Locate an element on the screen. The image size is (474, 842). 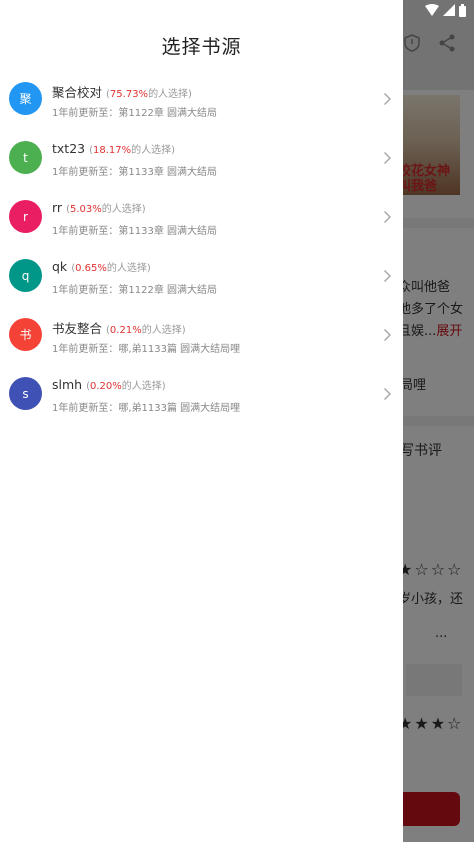
drawer-title: 选择书源 is located at coordinates (201, 47).